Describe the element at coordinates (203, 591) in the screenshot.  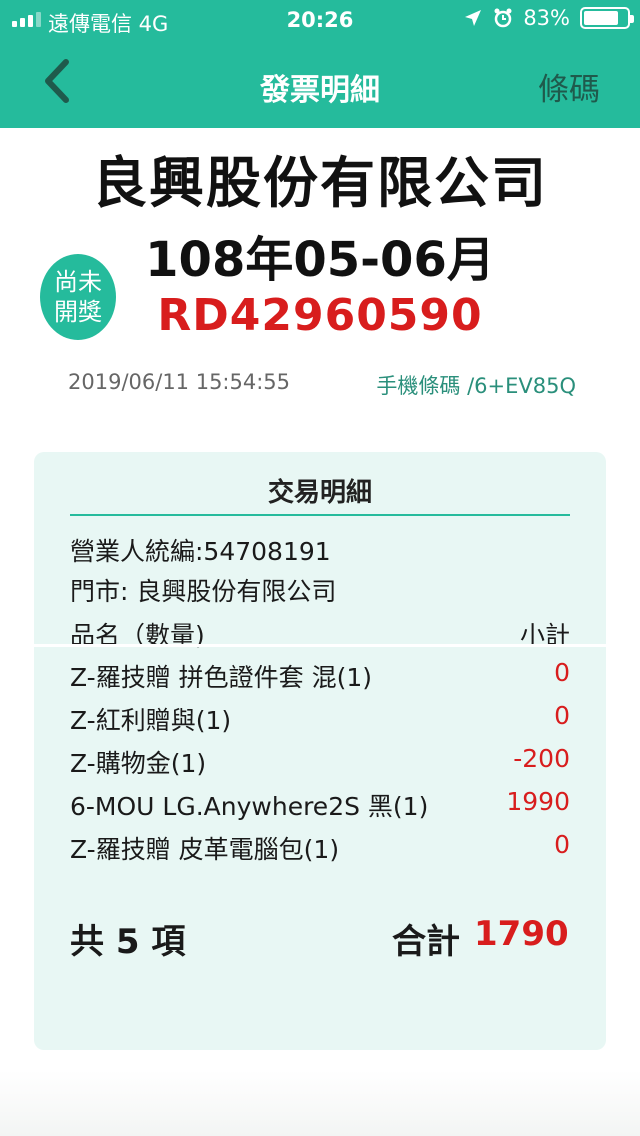
I see `store-name: 門市: 良興股份有限公司` at that location.